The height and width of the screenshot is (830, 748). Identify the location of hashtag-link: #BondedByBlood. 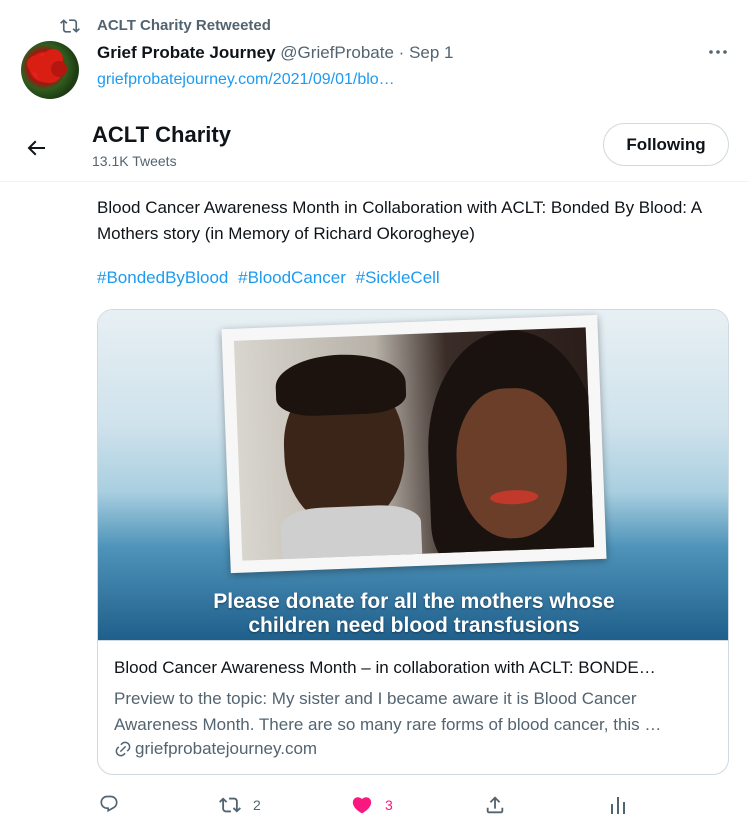
(162, 277).